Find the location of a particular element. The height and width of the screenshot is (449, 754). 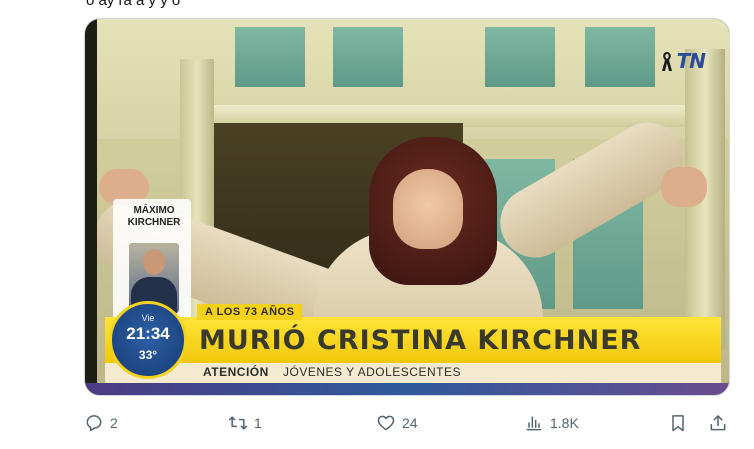

like-button: 24 is located at coordinates (397, 423).